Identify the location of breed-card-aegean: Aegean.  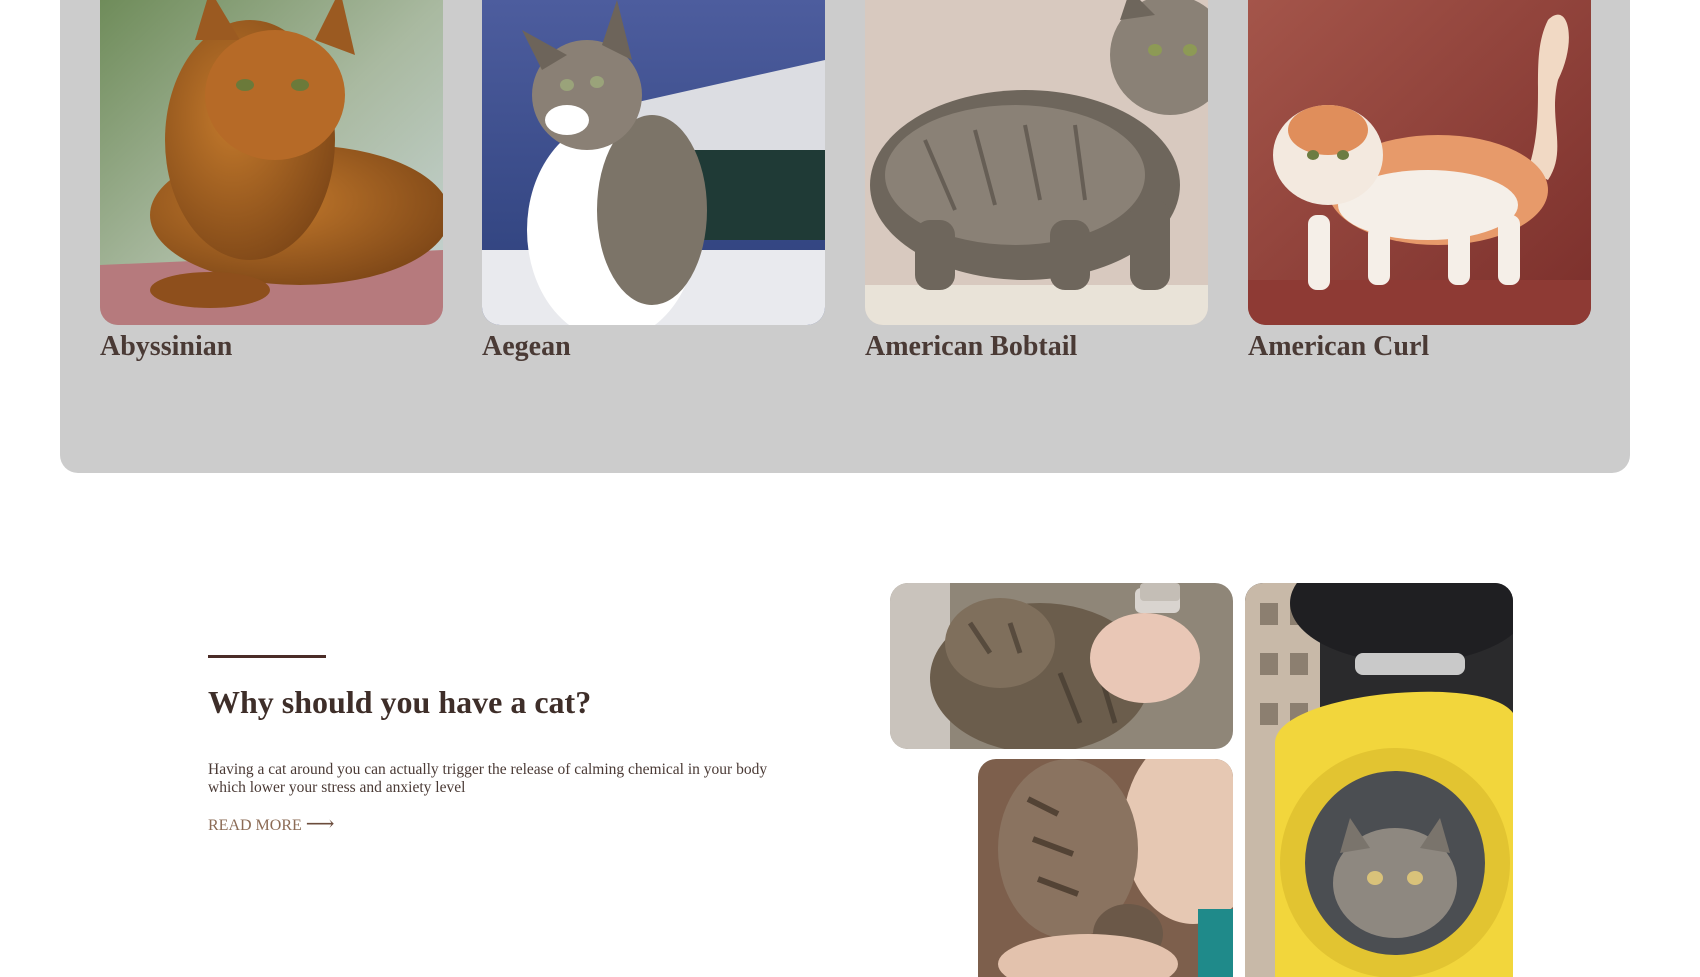
(653, 182).